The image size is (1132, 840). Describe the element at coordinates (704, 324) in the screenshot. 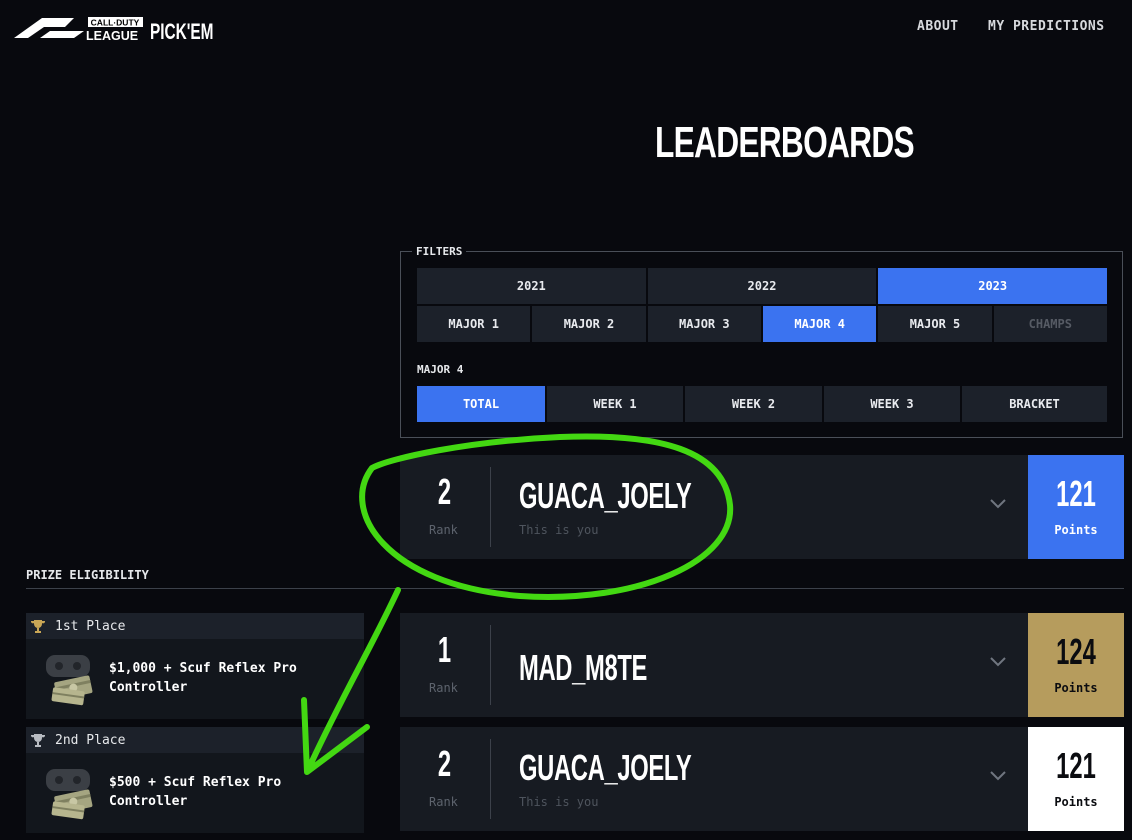

I see `tab-major-3: MAJOR 3` at that location.